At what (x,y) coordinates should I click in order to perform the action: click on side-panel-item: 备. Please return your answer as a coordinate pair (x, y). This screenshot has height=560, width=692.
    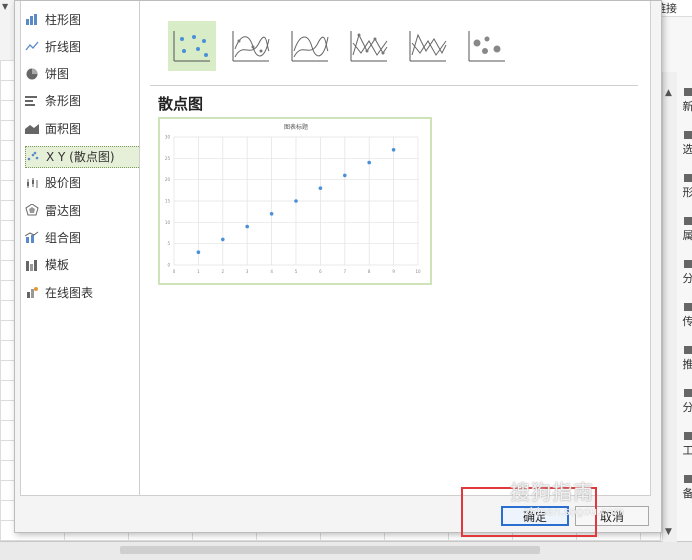
    Looking at the image, I should click on (687, 488).